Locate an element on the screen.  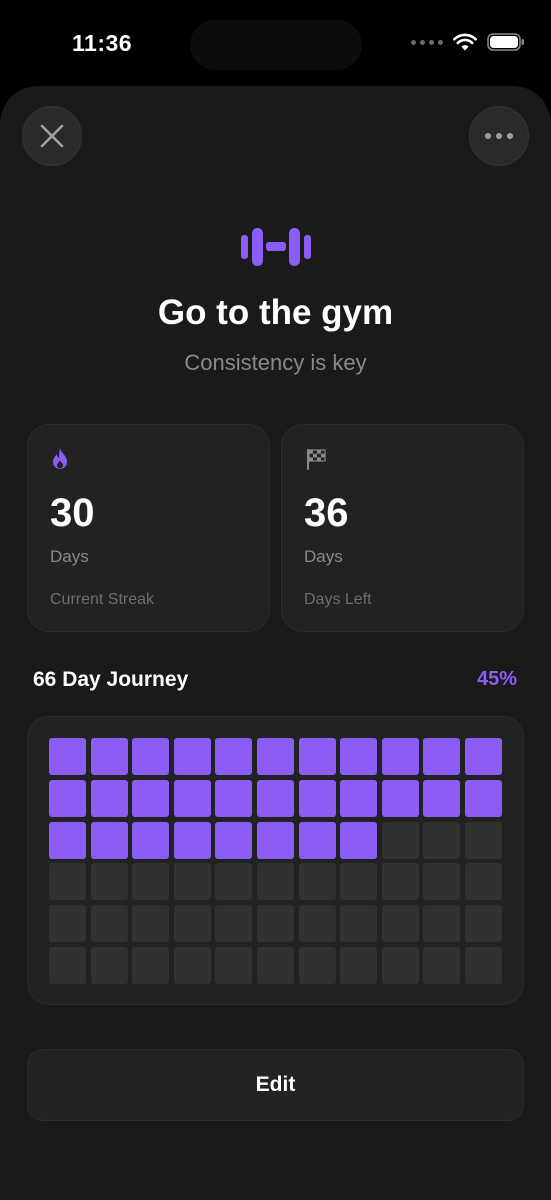
wifi-icon is located at coordinates (465, 42).